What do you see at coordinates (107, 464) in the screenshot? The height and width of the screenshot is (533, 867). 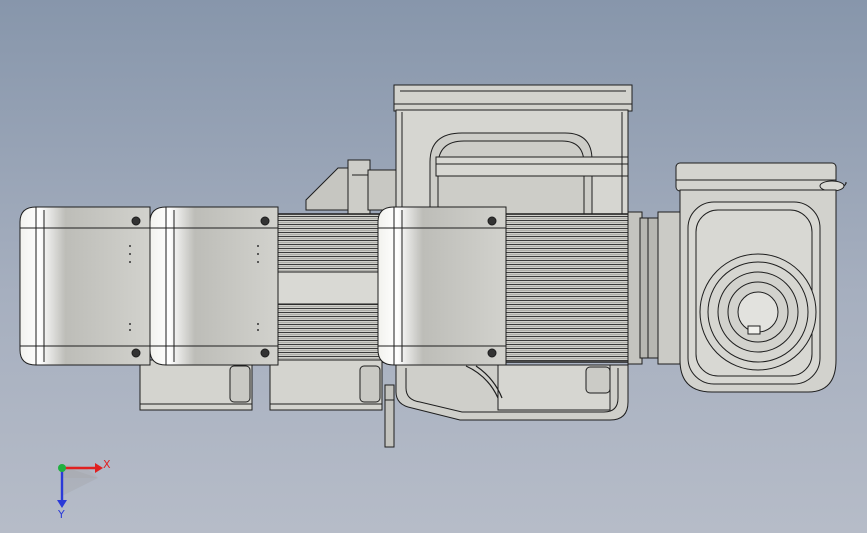 I see `x-axis-label: X` at bounding box center [107, 464].